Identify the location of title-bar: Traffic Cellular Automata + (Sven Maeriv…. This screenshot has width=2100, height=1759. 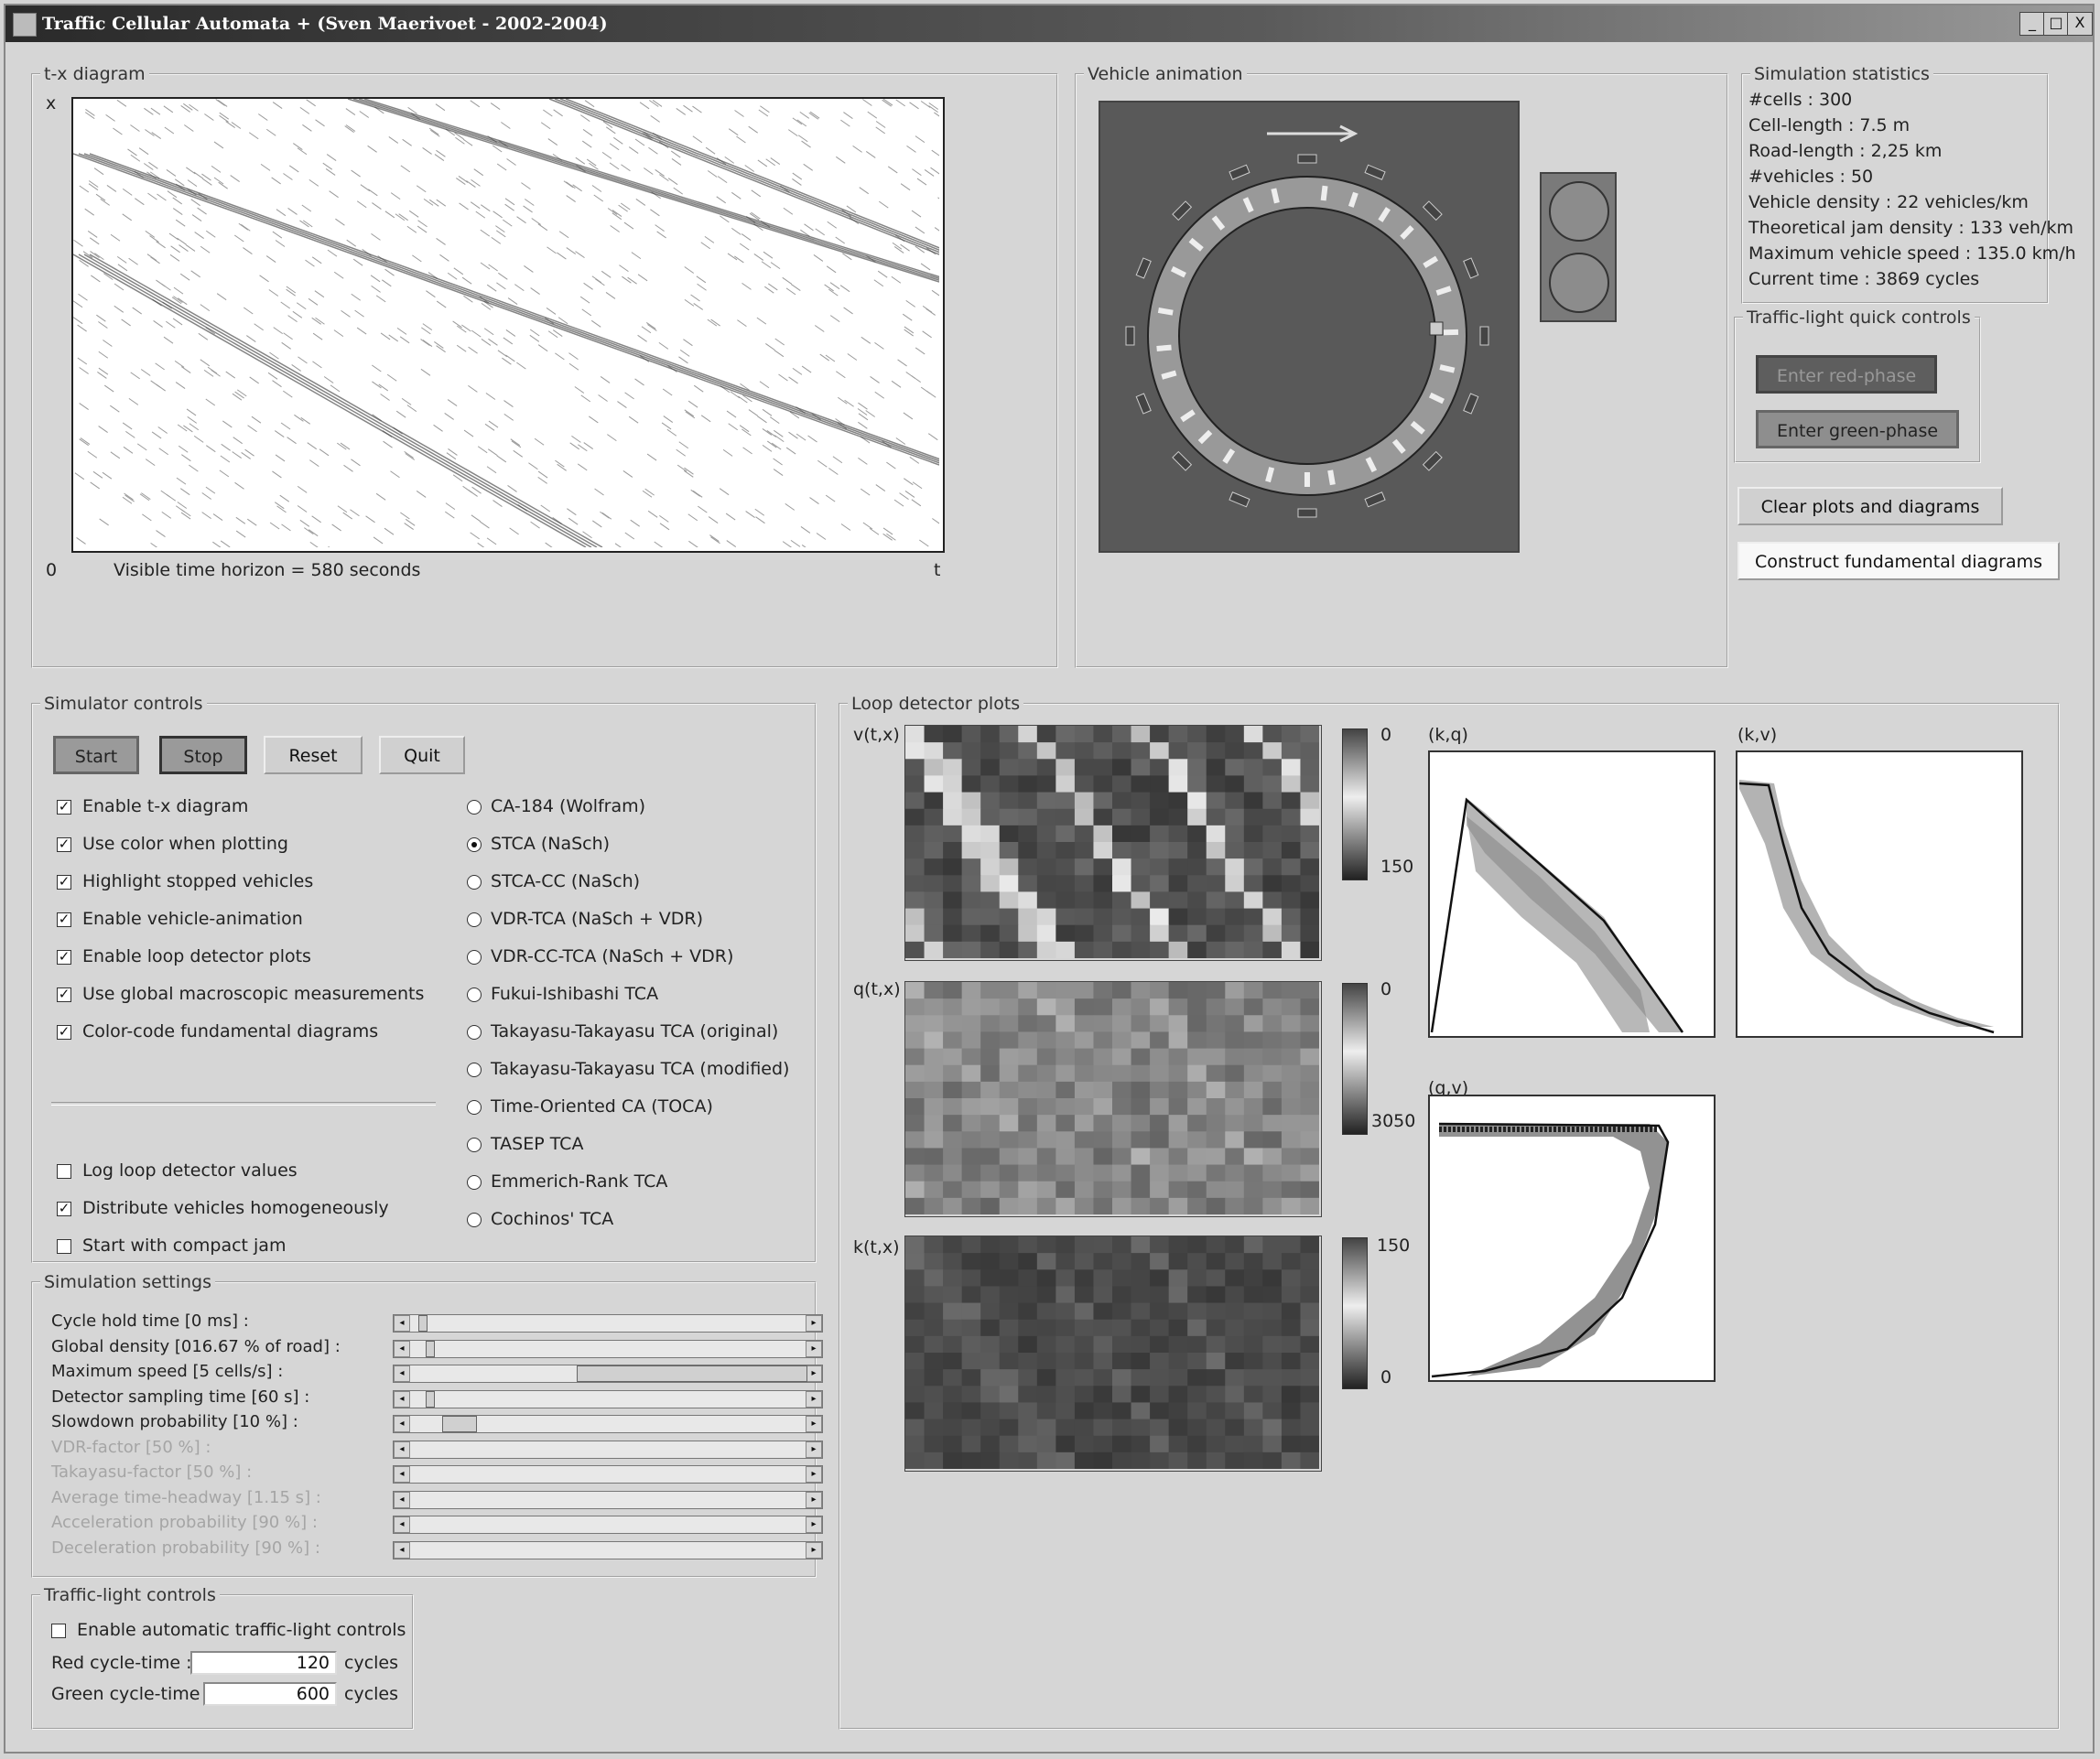
(1049, 23).